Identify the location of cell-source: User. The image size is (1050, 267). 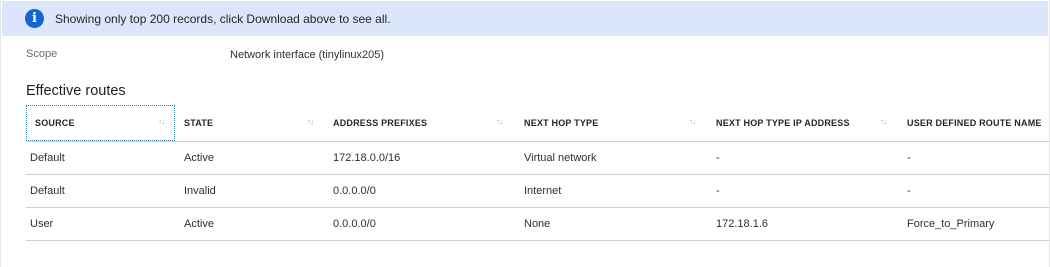
(42, 224).